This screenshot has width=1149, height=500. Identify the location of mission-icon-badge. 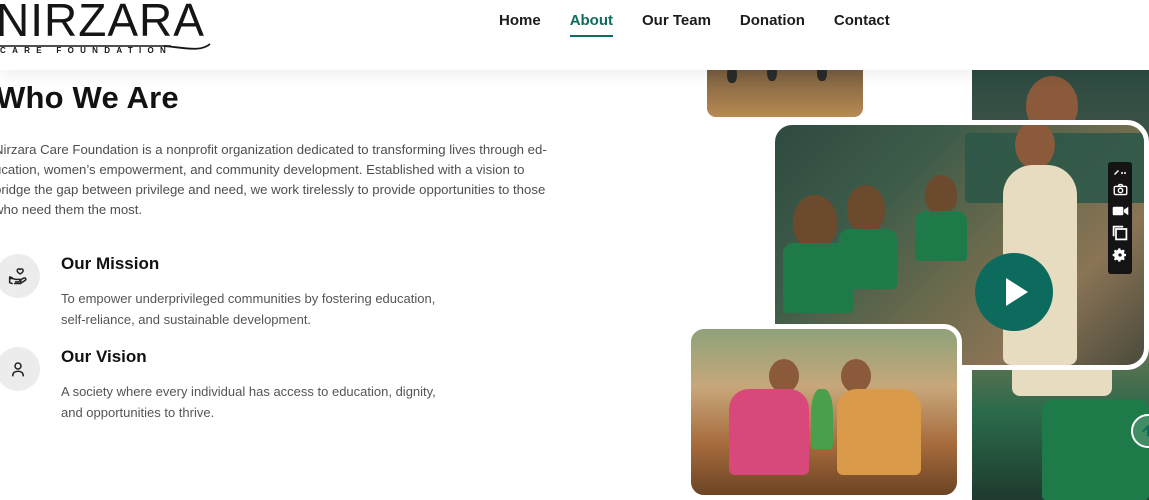
(20, 276).